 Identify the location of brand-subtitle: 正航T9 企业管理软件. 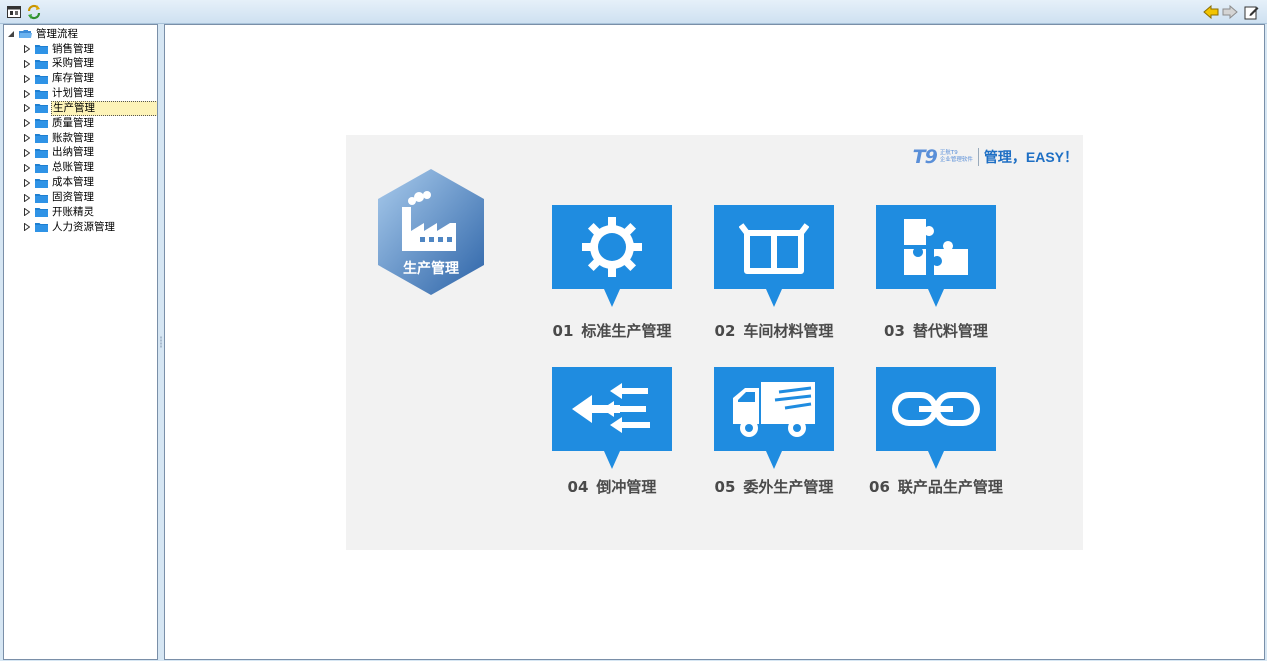
(956, 157).